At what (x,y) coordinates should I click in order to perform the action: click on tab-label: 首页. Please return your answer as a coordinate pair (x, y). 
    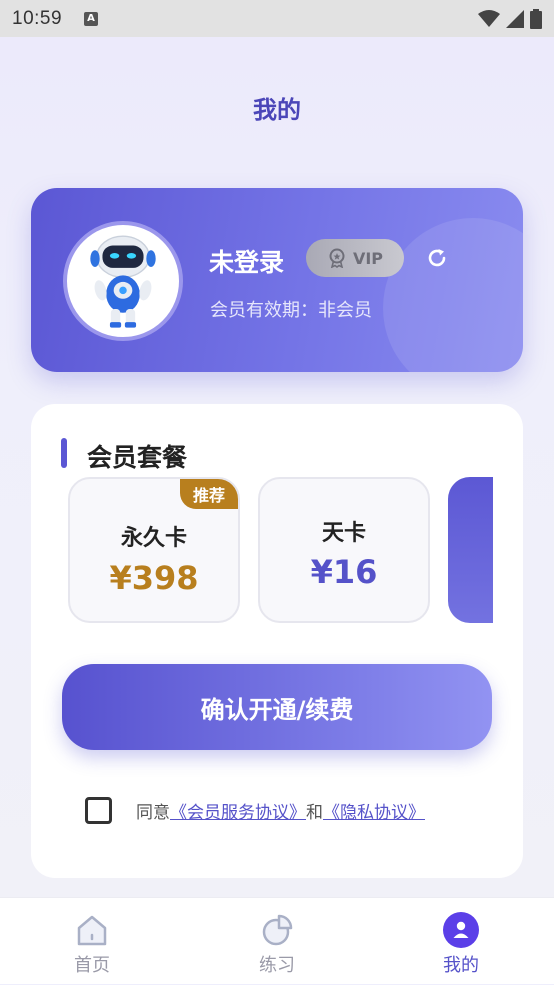
    Looking at the image, I should click on (92, 965).